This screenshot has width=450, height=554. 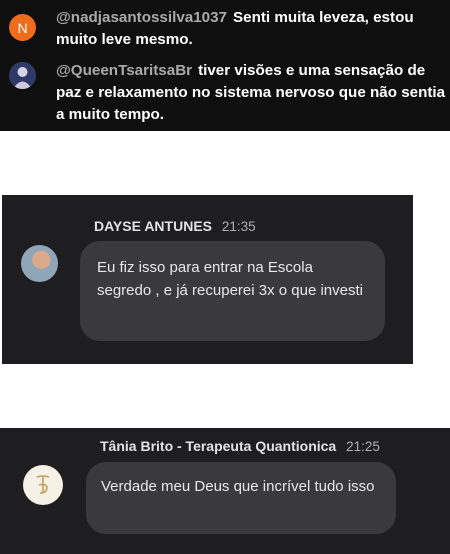 I want to click on chat-author: @nadjasantossilva1037, so click(x=141, y=17).